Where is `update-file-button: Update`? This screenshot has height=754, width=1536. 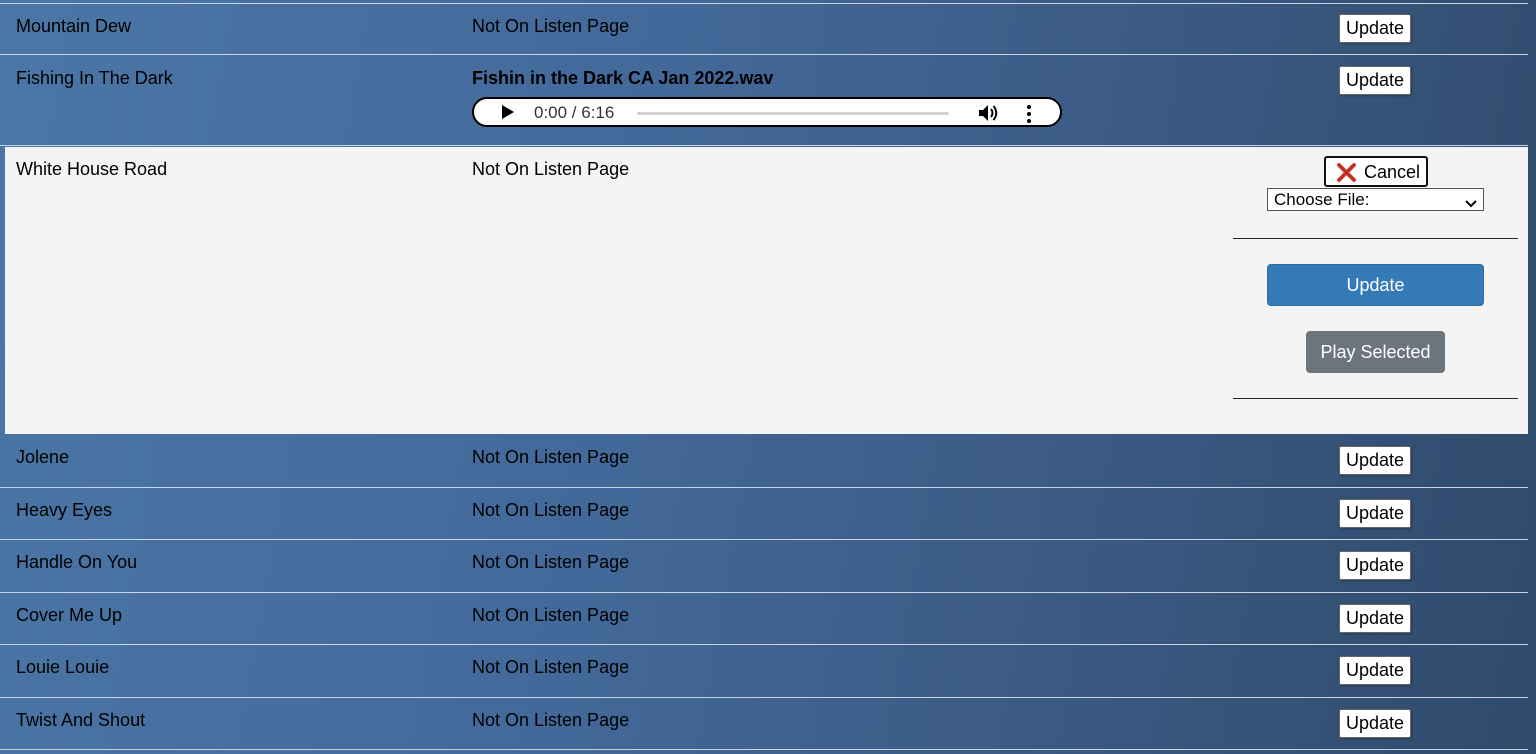
update-file-button: Update is located at coordinates (1375, 285).